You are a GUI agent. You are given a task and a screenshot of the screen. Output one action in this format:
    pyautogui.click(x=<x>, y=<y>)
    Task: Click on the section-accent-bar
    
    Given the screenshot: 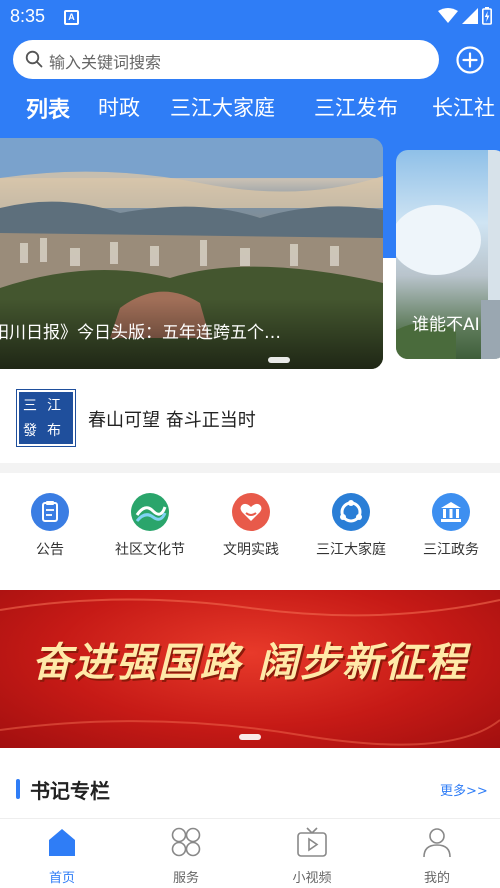 What is the action you would take?
    pyautogui.click(x=18, y=789)
    